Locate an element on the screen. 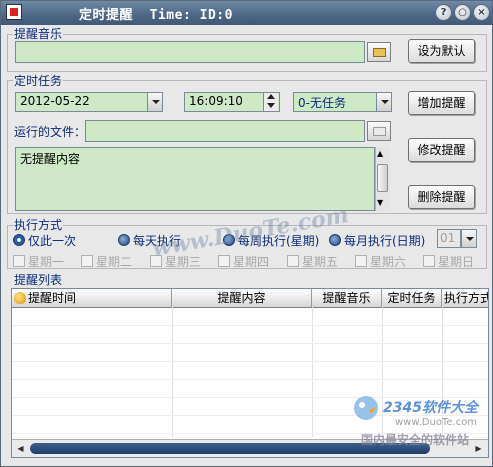 The height and width of the screenshot is (467, 493). radio-once: 仅此一次 is located at coordinates (44, 240).